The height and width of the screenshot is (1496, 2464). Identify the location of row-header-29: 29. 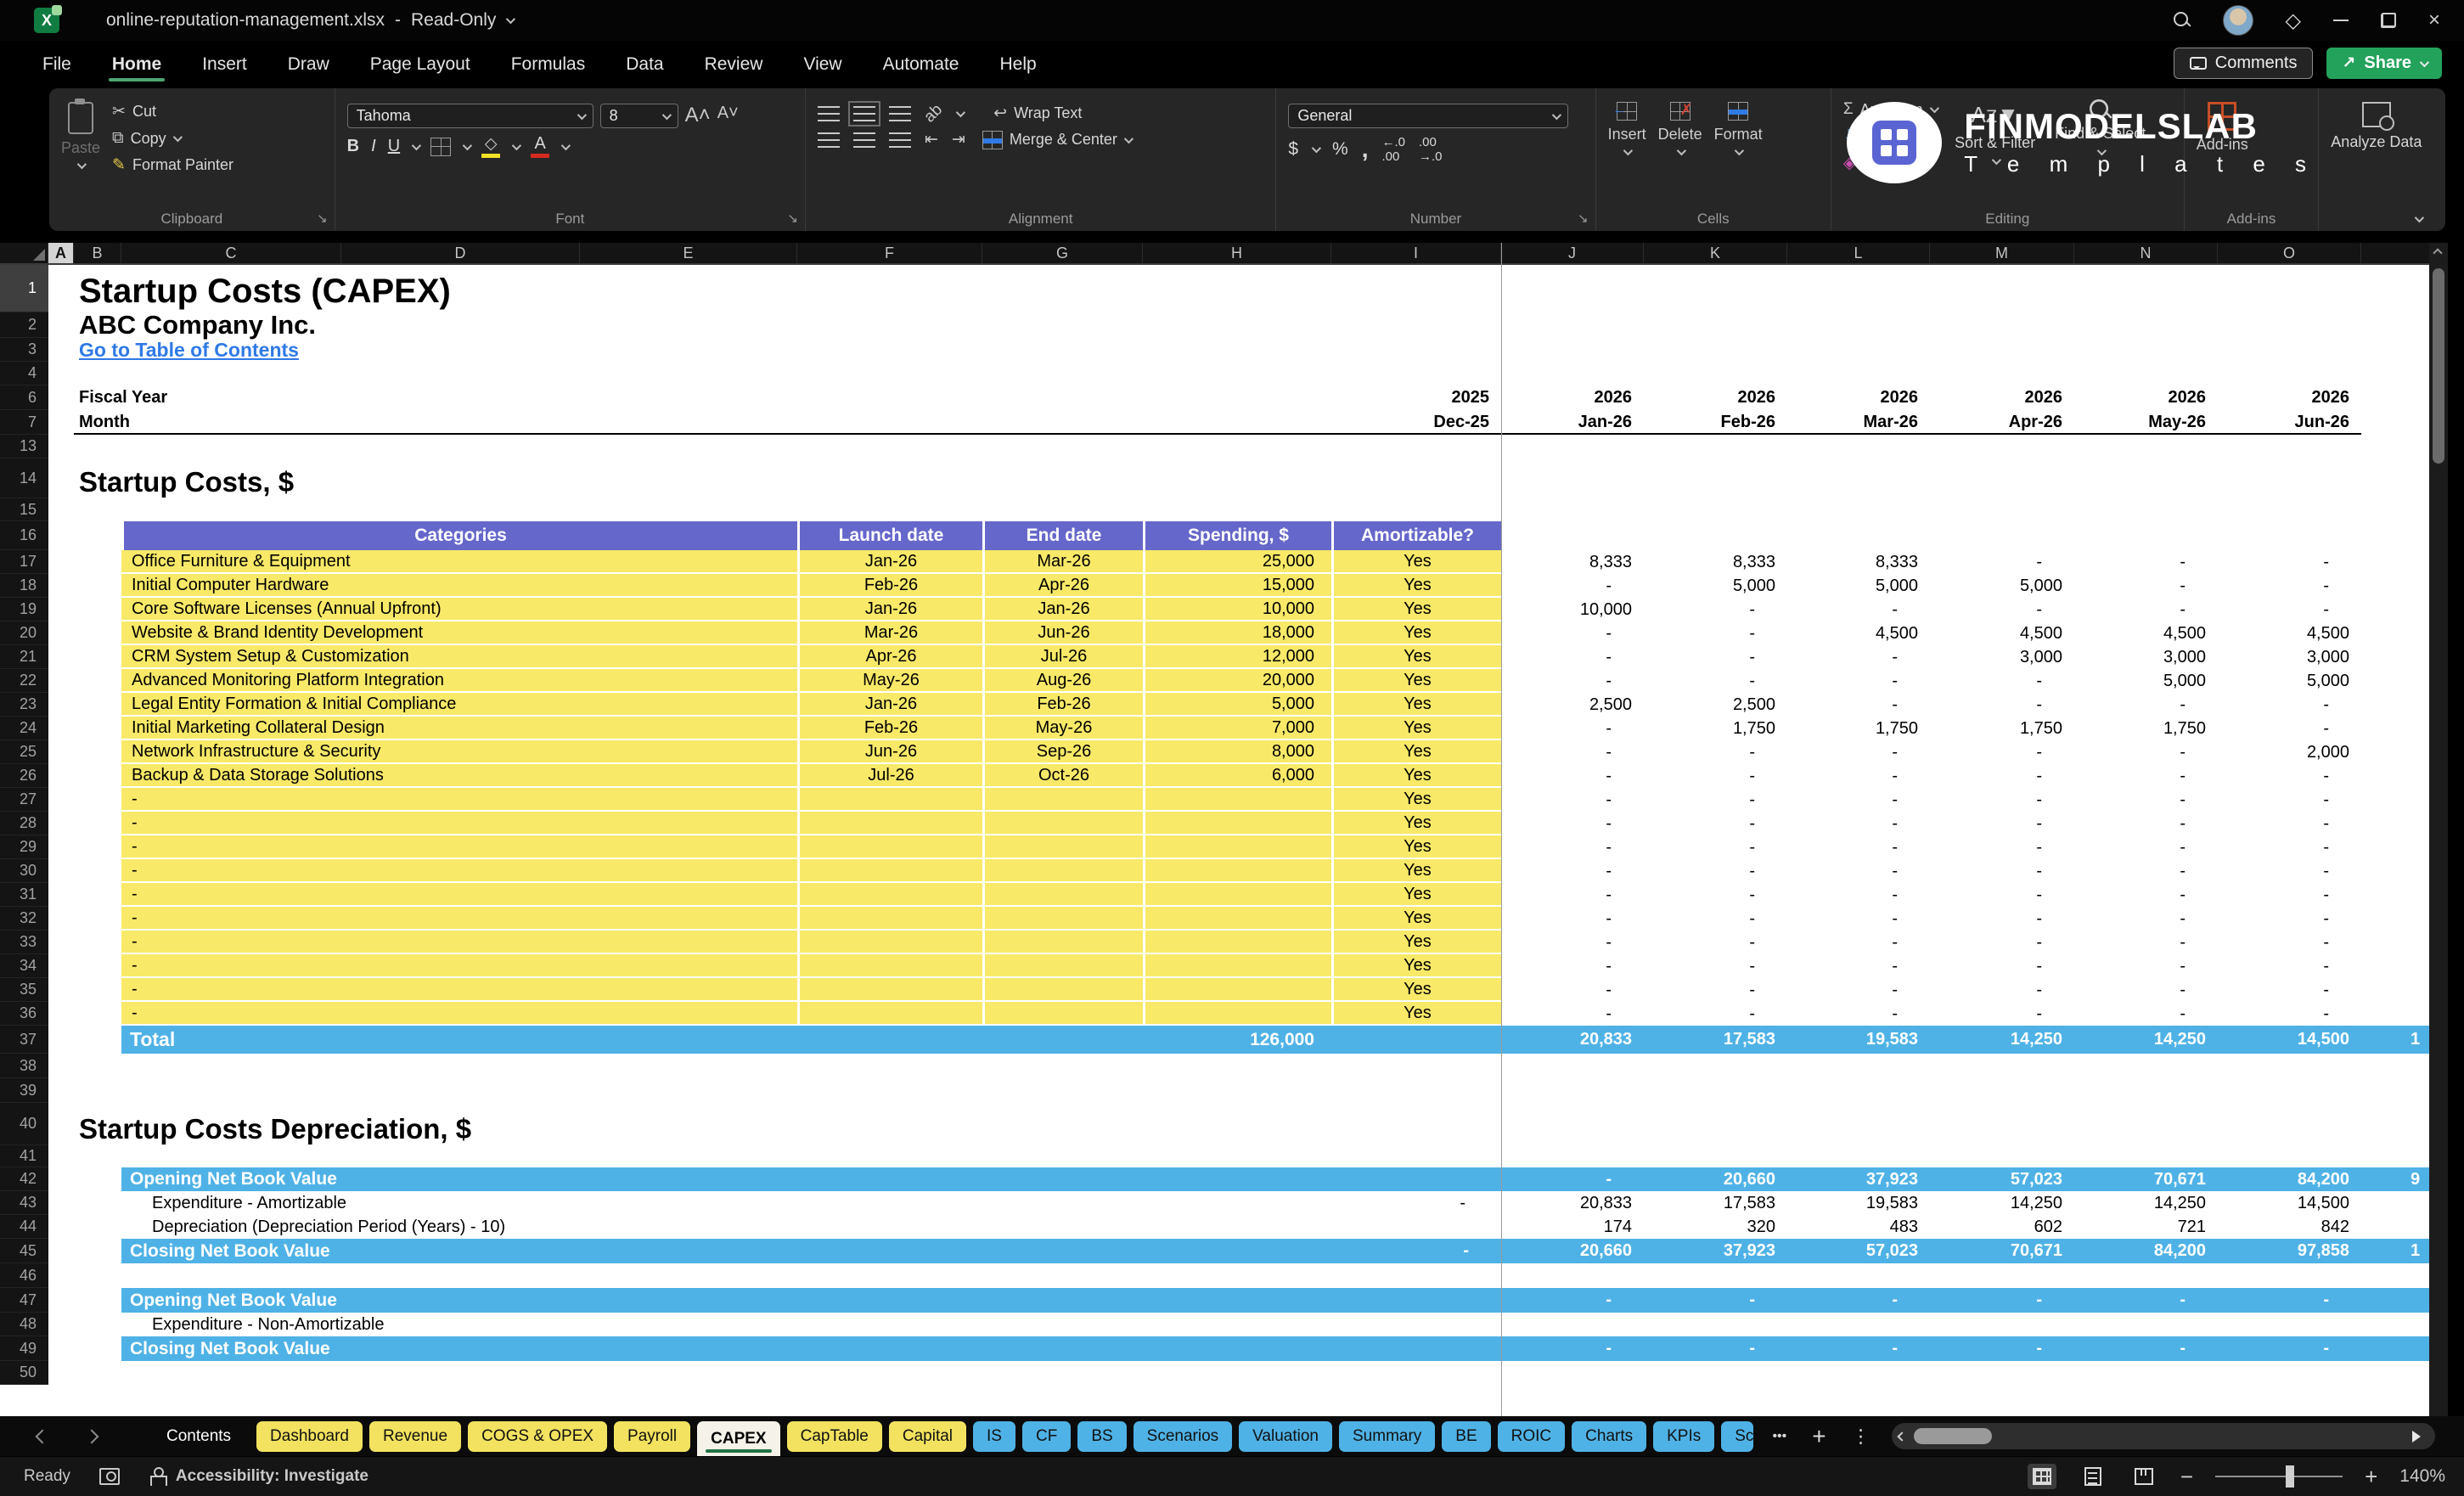
(24, 847).